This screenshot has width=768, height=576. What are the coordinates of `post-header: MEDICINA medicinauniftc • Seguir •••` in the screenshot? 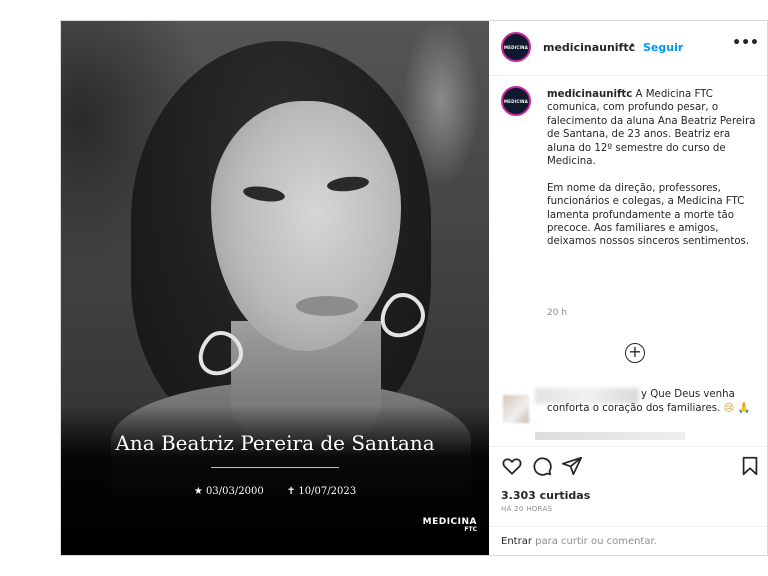 It's located at (628, 48).